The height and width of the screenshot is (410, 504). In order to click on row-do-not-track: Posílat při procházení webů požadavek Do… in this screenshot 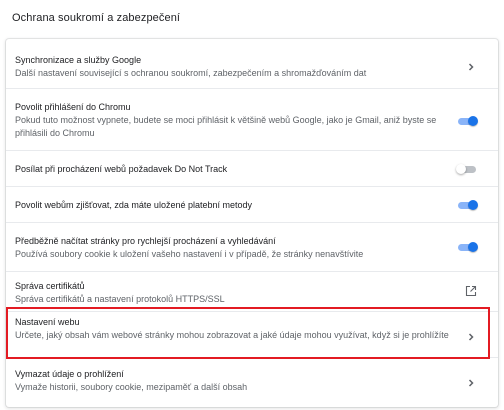, I will do `click(252, 168)`.